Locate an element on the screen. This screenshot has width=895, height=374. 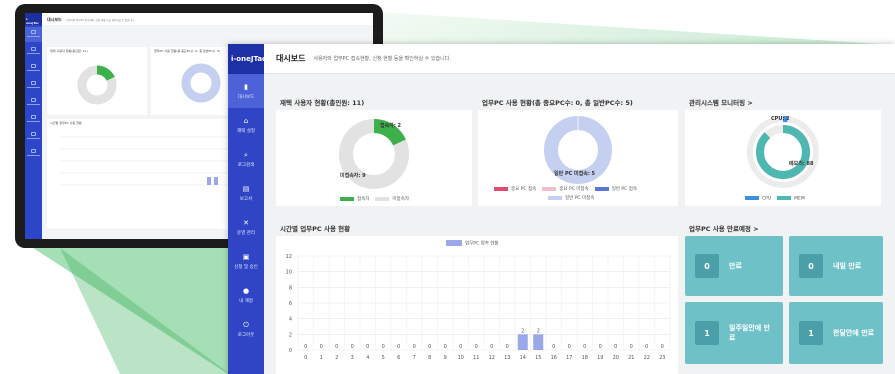
x-tick-label: 4 is located at coordinates (367, 358).